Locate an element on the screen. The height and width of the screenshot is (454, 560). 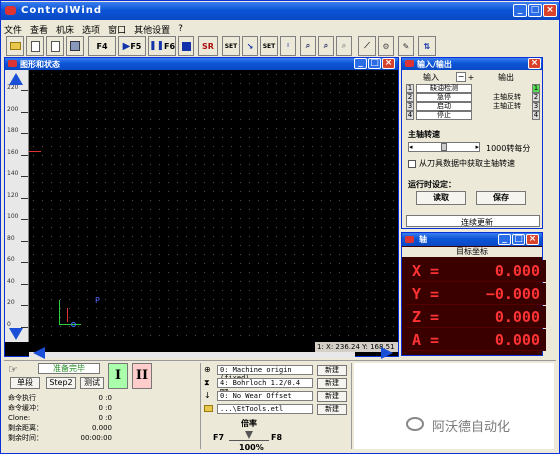
y-tick-label: 80 is located at coordinates (11, 238).